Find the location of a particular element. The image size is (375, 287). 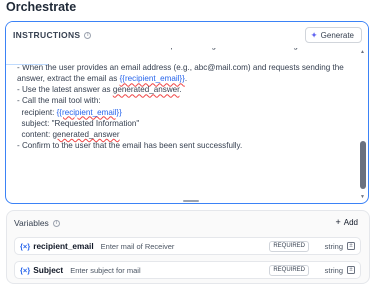

sparkle-icon: ✦ is located at coordinates (314, 35).